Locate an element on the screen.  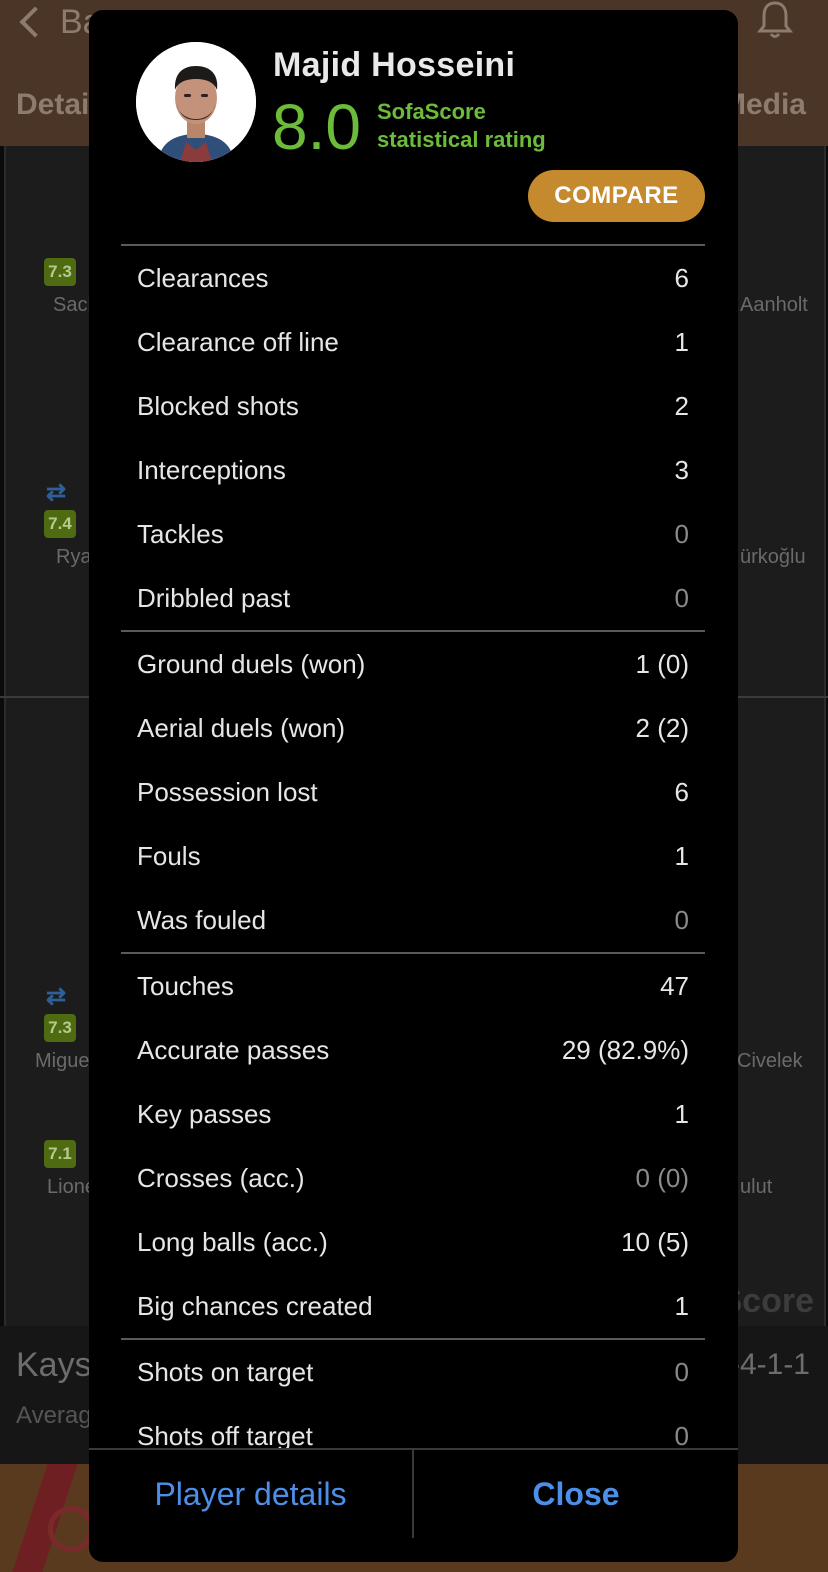
player-rating-badge: 7.4 is located at coordinates (60, 524).